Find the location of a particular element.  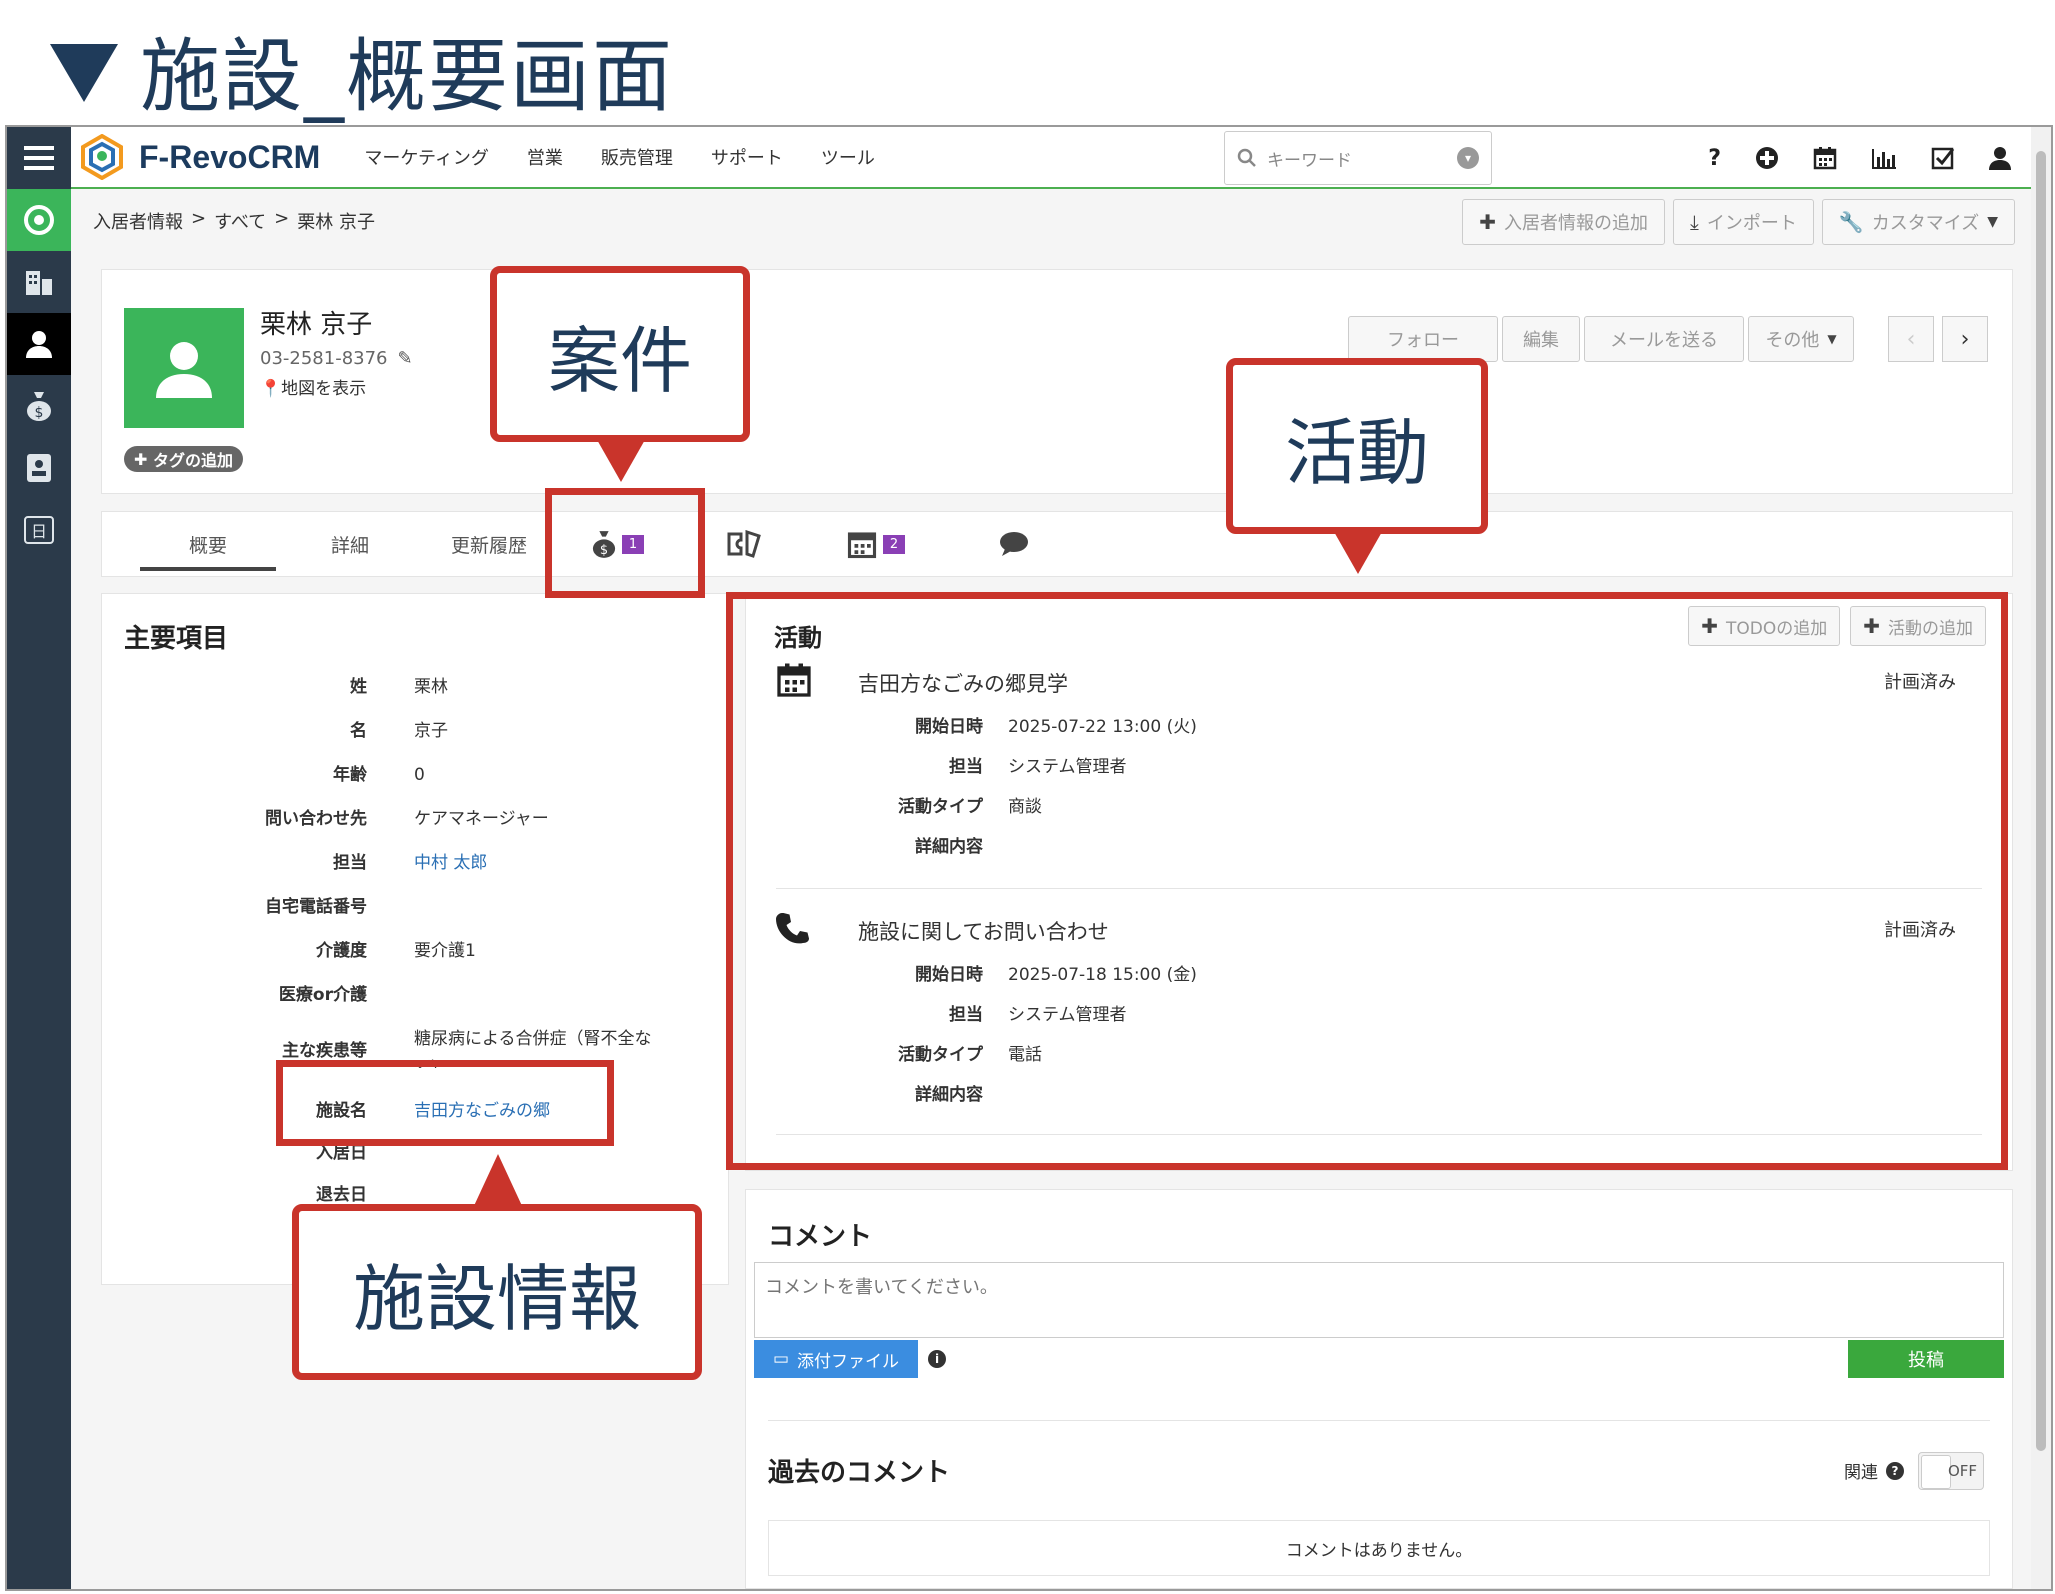

menu-tools: ツール is located at coordinates (848, 157).